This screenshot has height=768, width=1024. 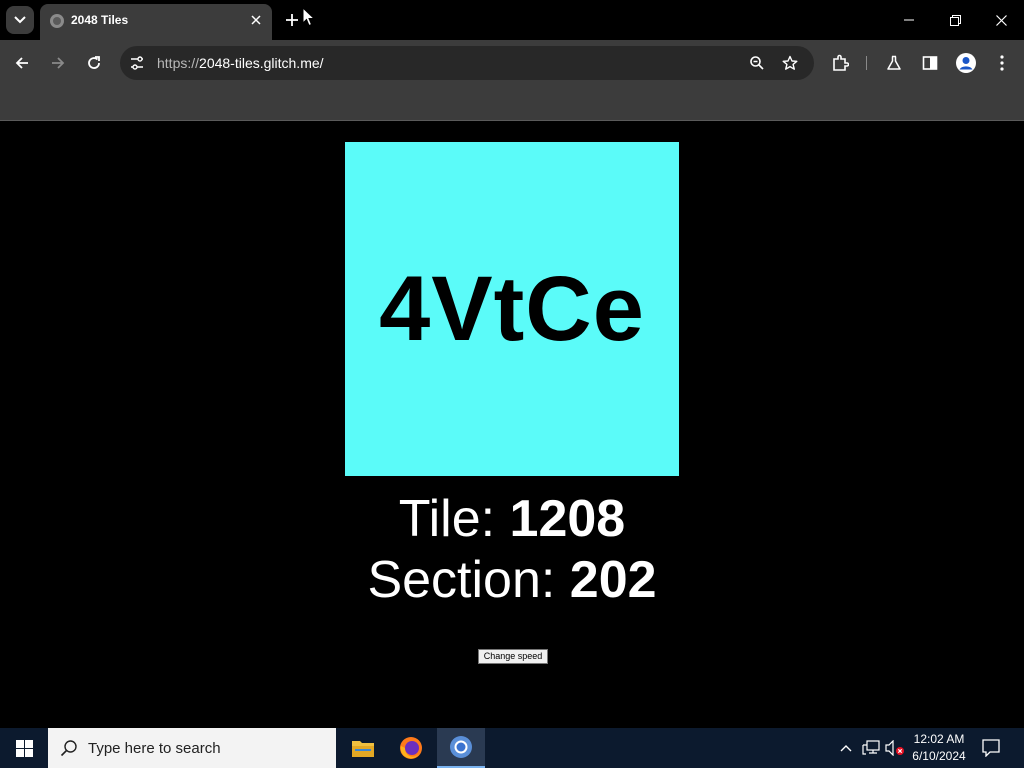 I want to click on taskbar-search-box: Type here to search, so click(x=192, y=748).